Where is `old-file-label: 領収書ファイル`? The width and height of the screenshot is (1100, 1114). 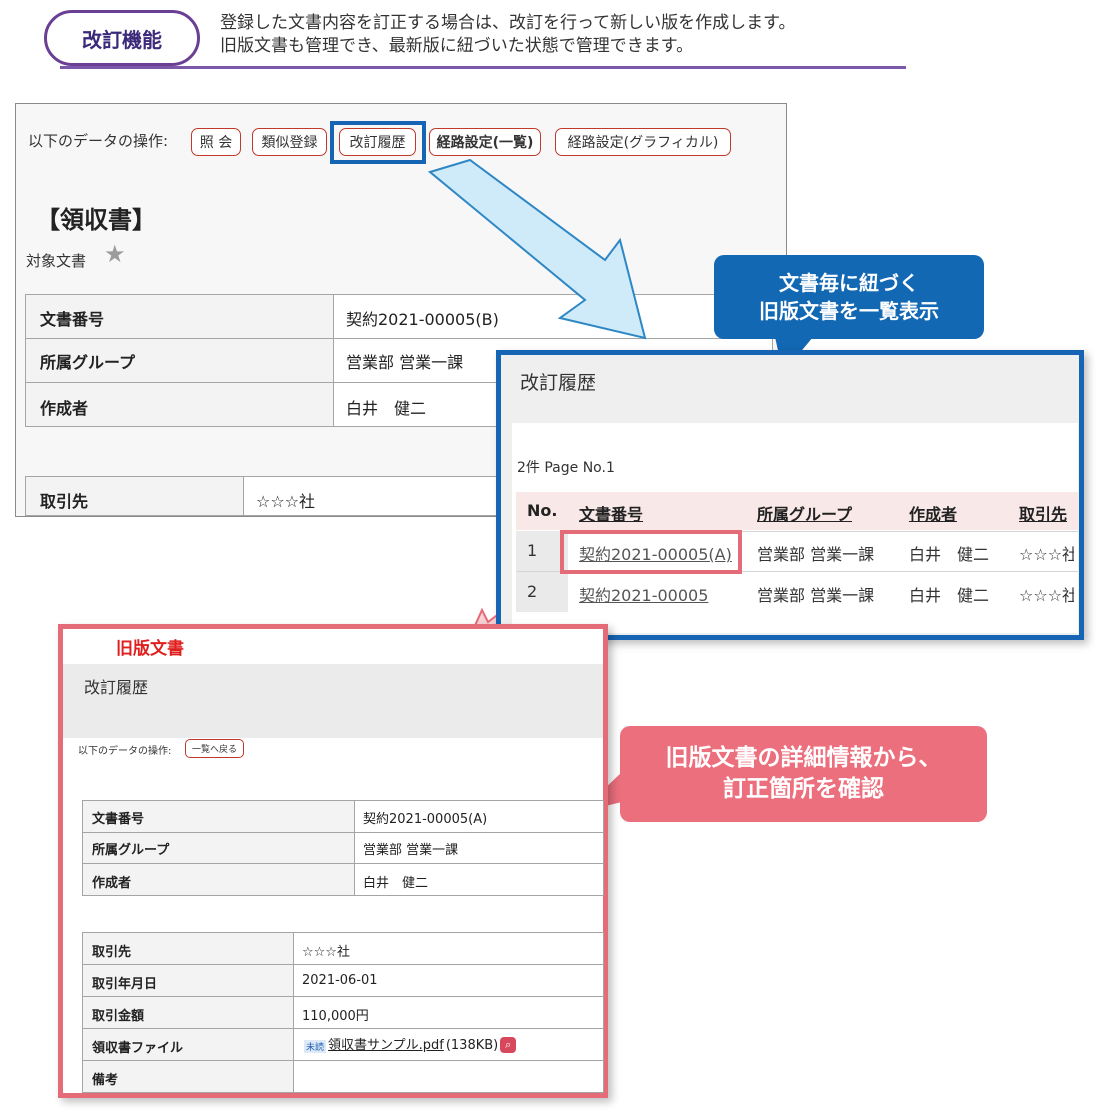 old-file-label: 領収書ファイル is located at coordinates (138, 1048).